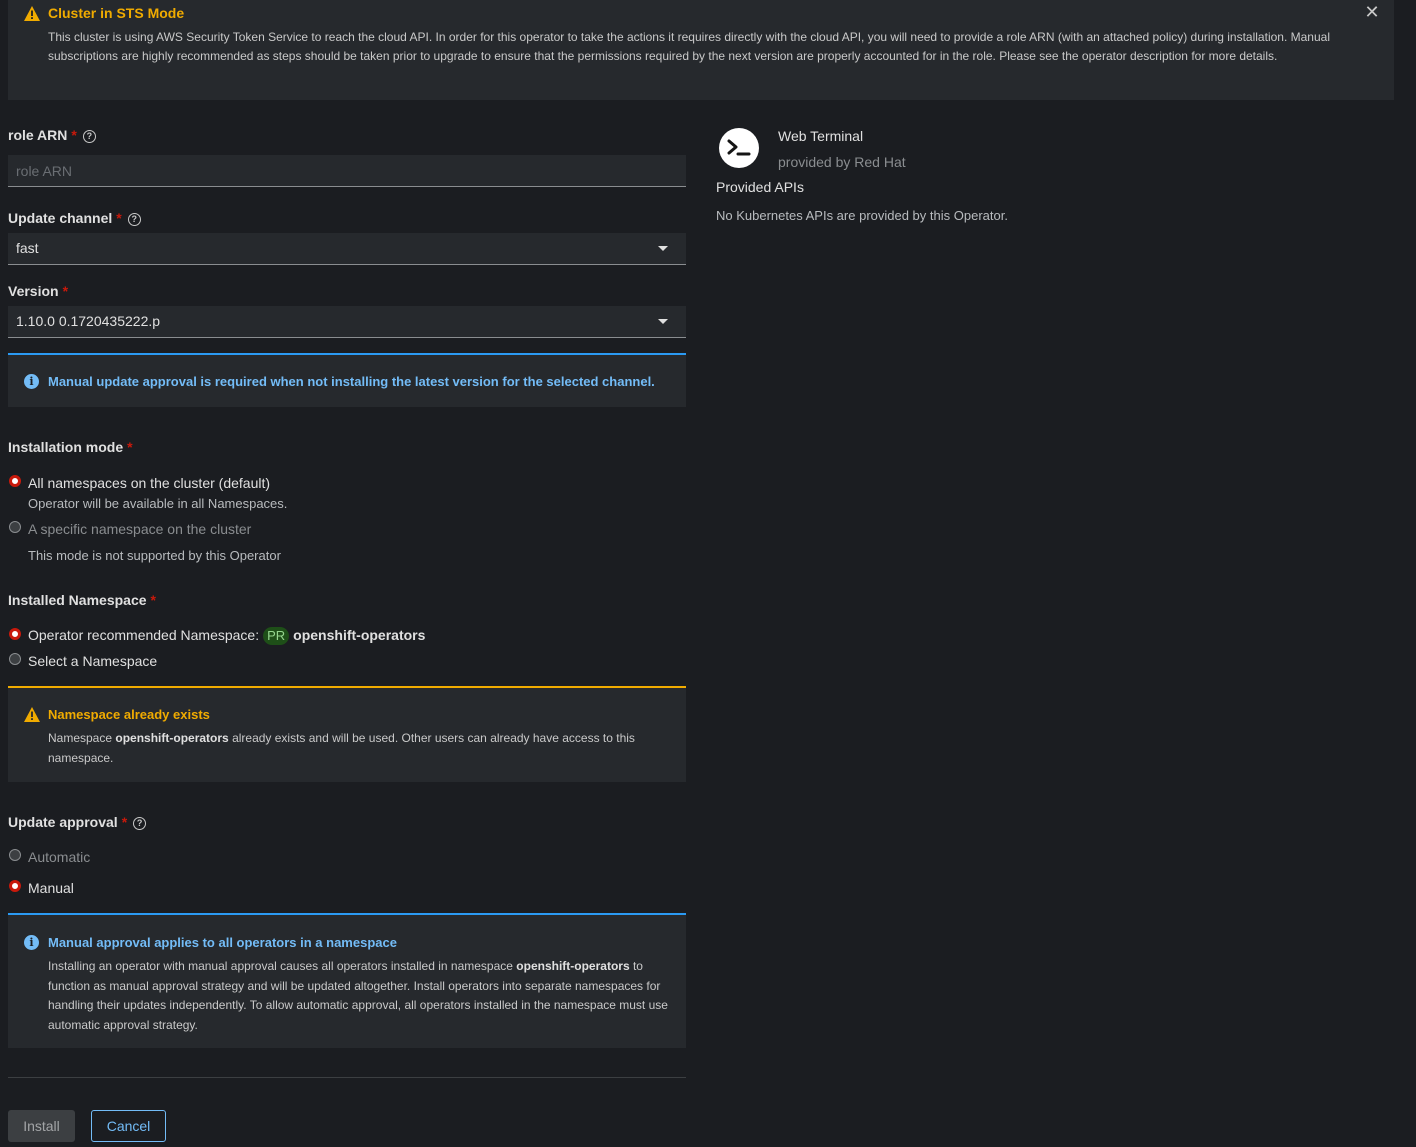 This screenshot has height=1147, width=1416. Describe the element at coordinates (116, 13) in the screenshot. I see `sts-banner-title: Cluster in STS Mode` at that location.